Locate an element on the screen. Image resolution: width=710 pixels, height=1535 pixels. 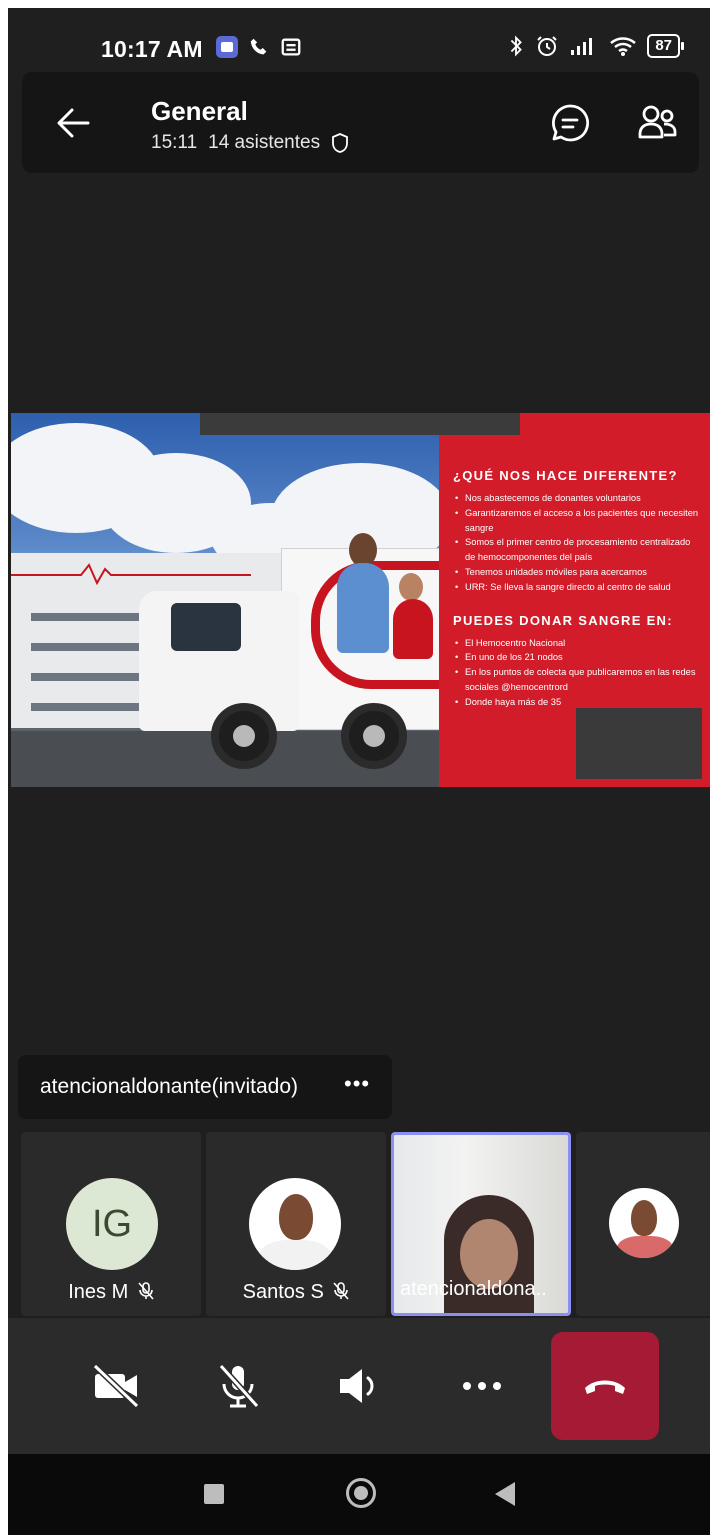
battery-icon: 87 is located at coordinates (665, 46).